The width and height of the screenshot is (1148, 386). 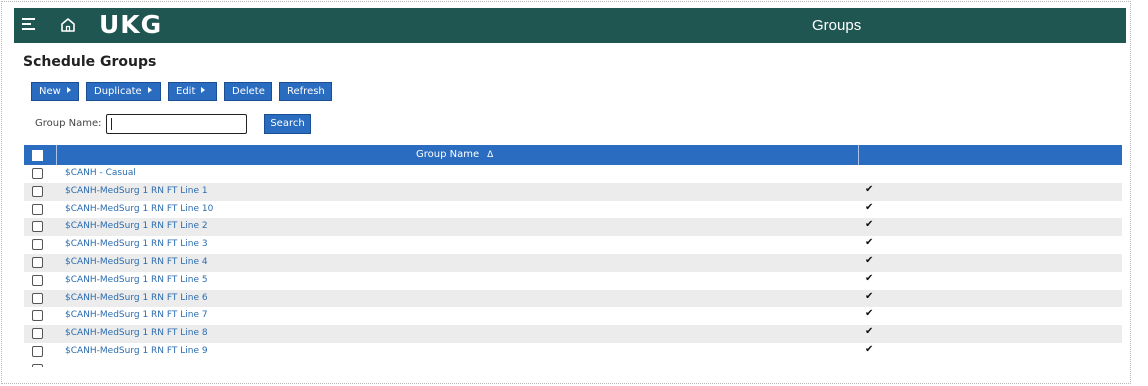 What do you see at coordinates (136, 280) in the screenshot?
I see `group-name-link: $CANH-MedSurg 1 RN FT Line 5` at bounding box center [136, 280].